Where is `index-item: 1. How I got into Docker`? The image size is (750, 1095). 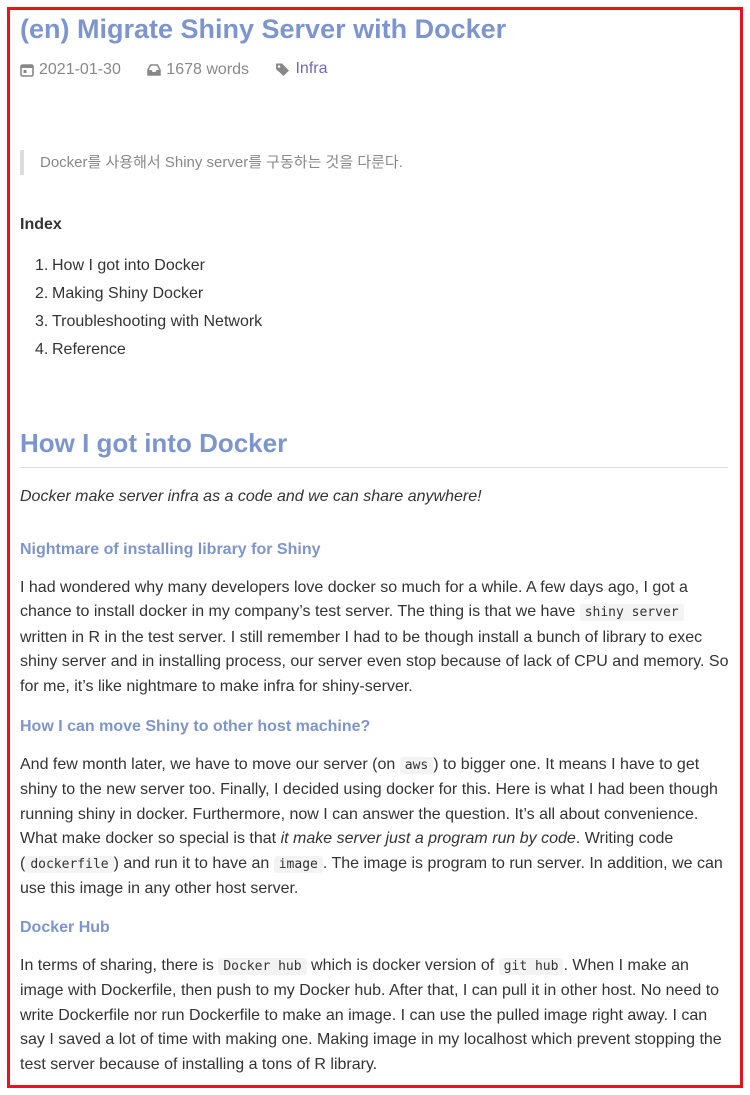 index-item: 1. How I got into Docker is located at coordinates (141, 266).